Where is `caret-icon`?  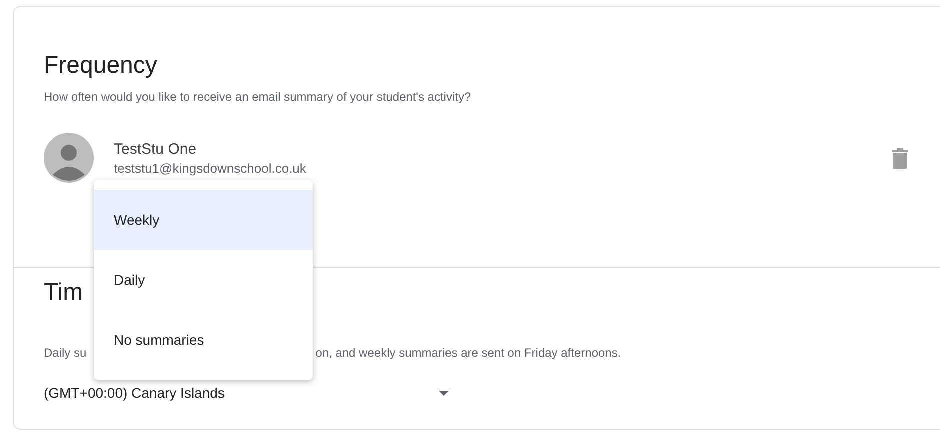 caret-icon is located at coordinates (444, 393).